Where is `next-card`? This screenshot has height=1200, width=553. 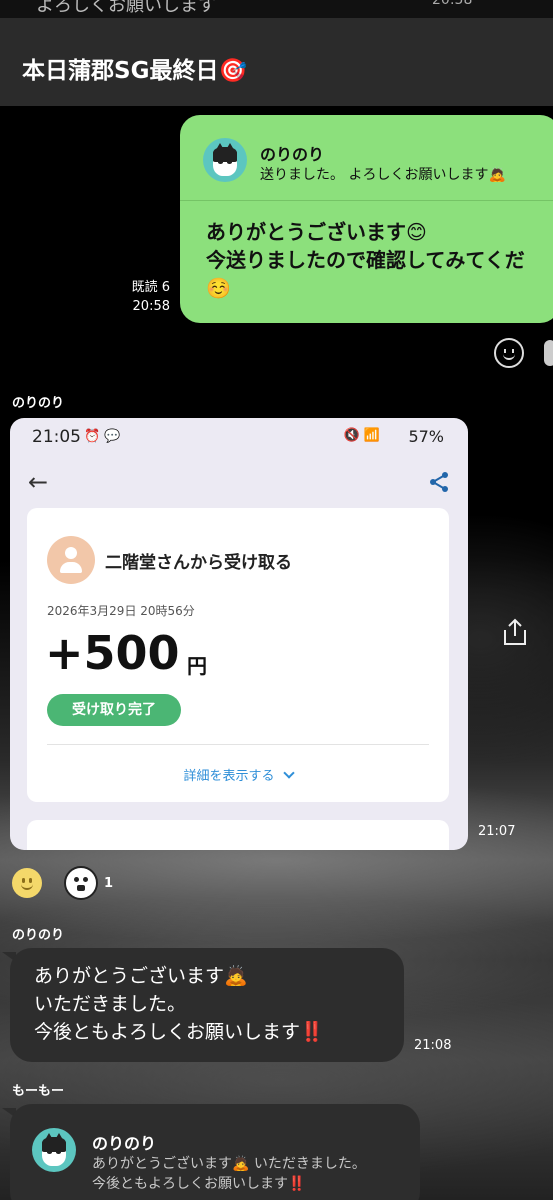
next-card is located at coordinates (238, 835).